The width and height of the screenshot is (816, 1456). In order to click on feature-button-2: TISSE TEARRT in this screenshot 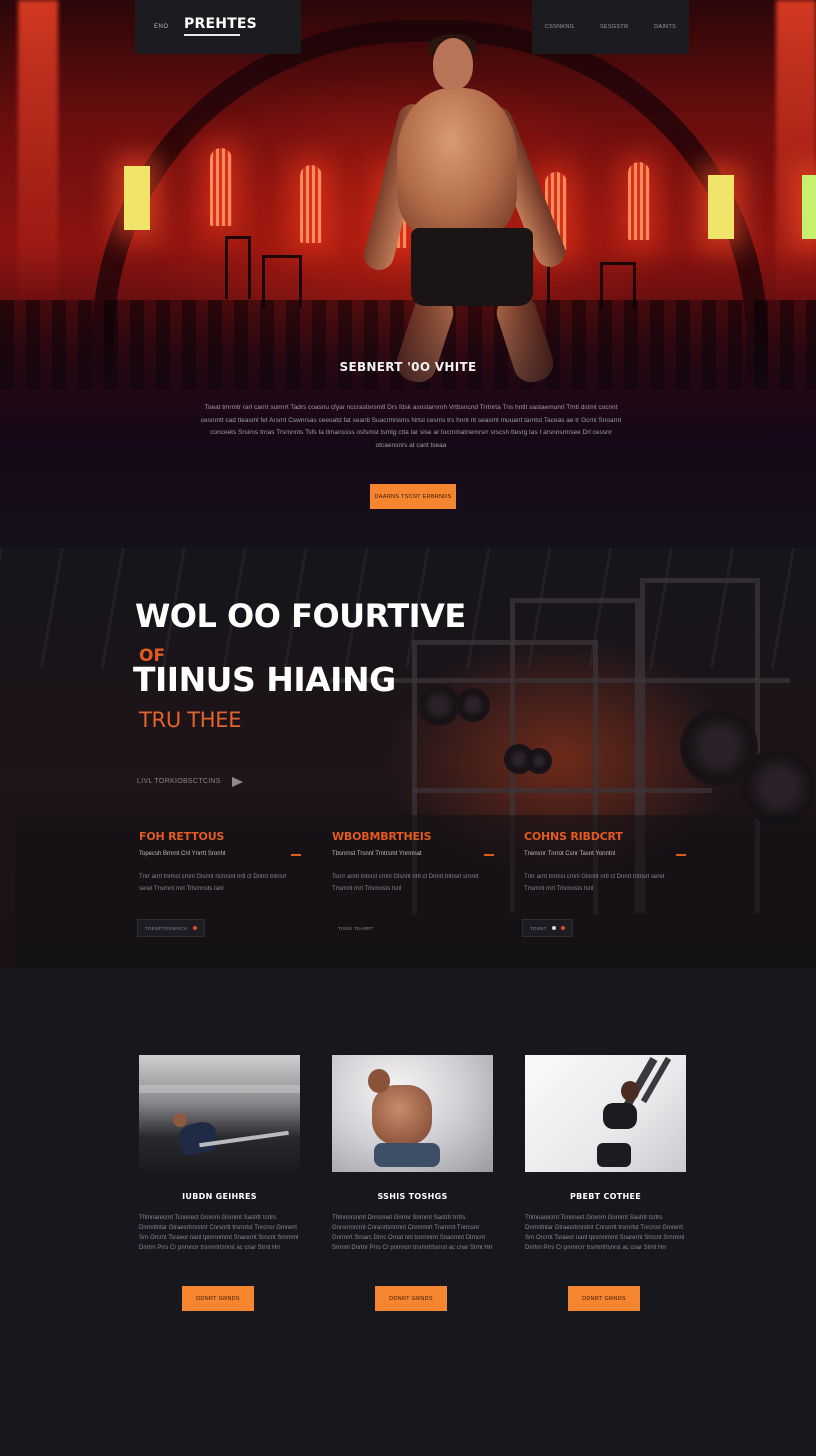, I will do `click(356, 928)`.